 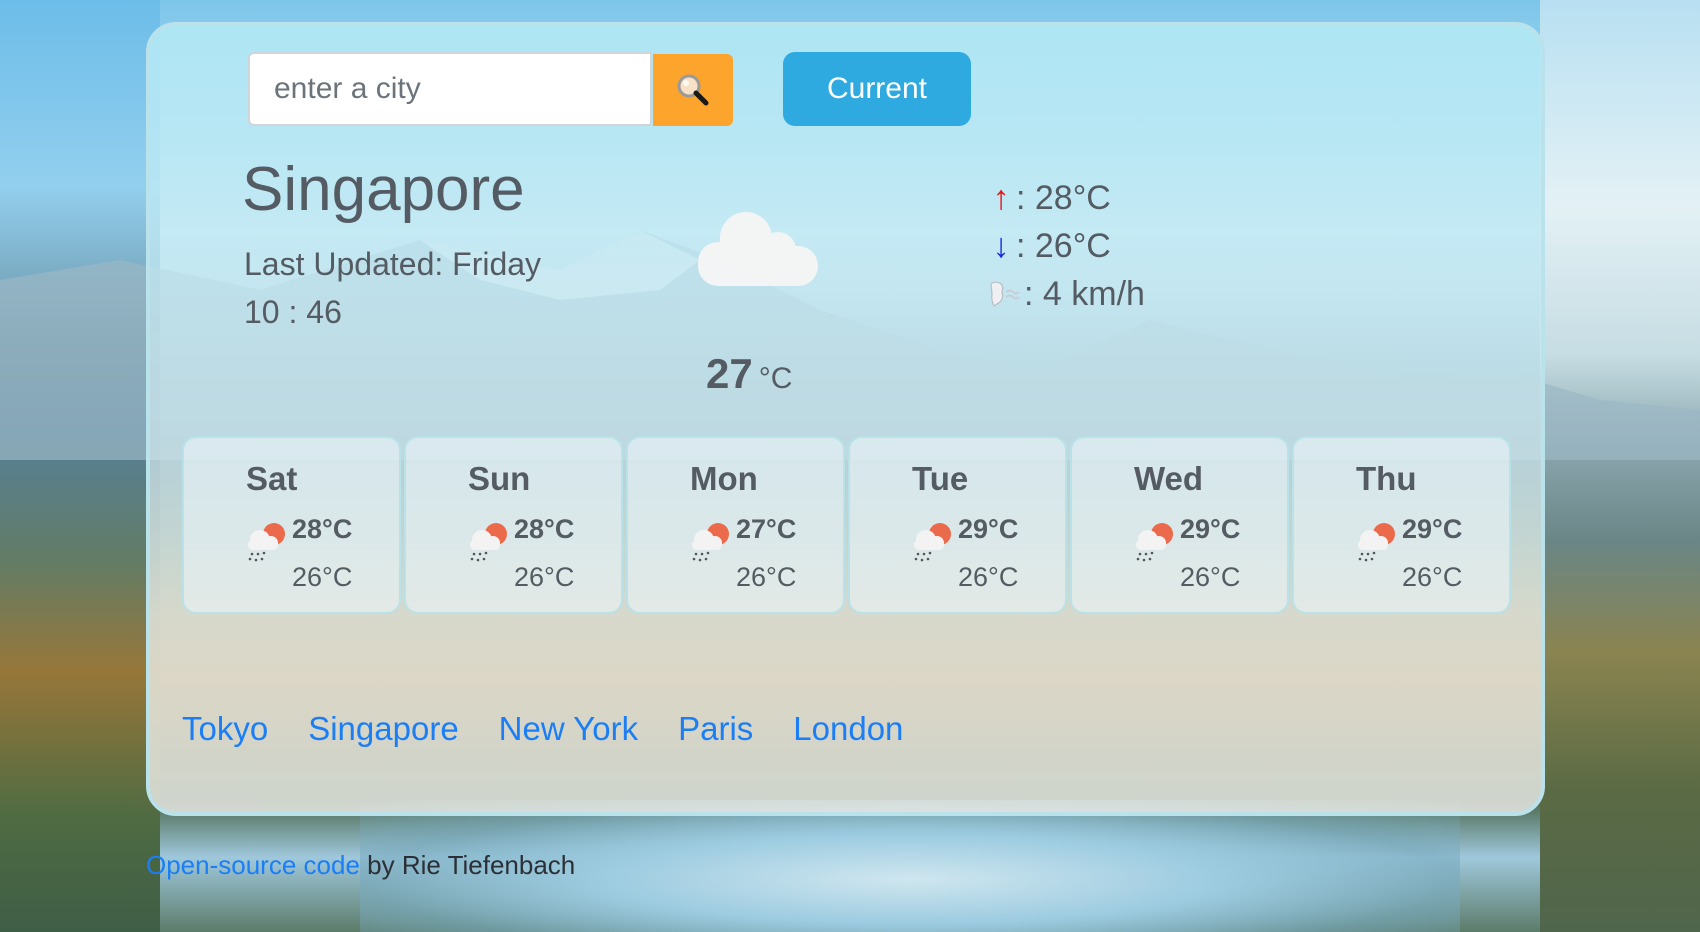 What do you see at coordinates (1005, 294) in the screenshot?
I see `wind-face-icon` at bounding box center [1005, 294].